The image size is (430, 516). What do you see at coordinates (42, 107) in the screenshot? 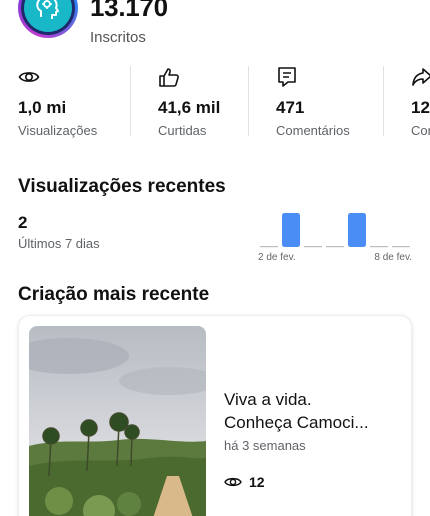
I see `stat-views-value: 1,0 mi` at bounding box center [42, 107].